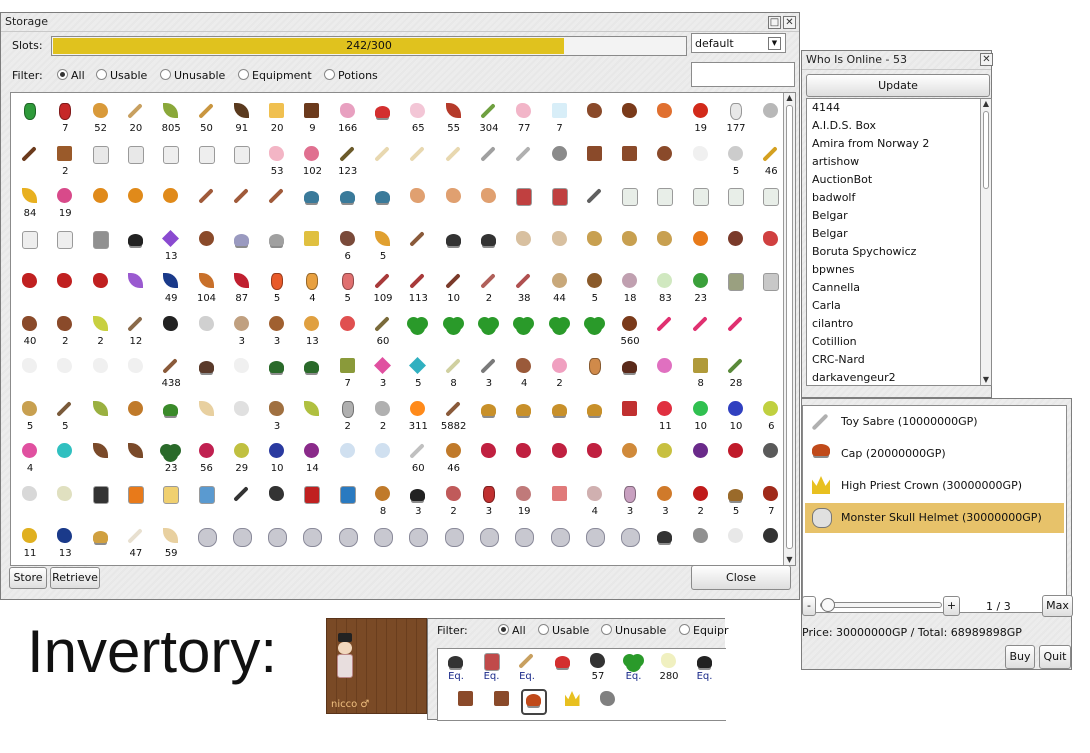  Describe the element at coordinates (171, 374) in the screenshot. I see `storage-item-slot: 438` at that location.